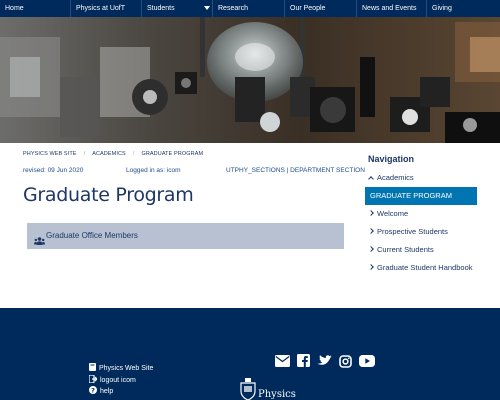 This screenshot has height=400, width=500. What do you see at coordinates (39, 241) in the screenshot?
I see `users-icon` at bounding box center [39, 241].